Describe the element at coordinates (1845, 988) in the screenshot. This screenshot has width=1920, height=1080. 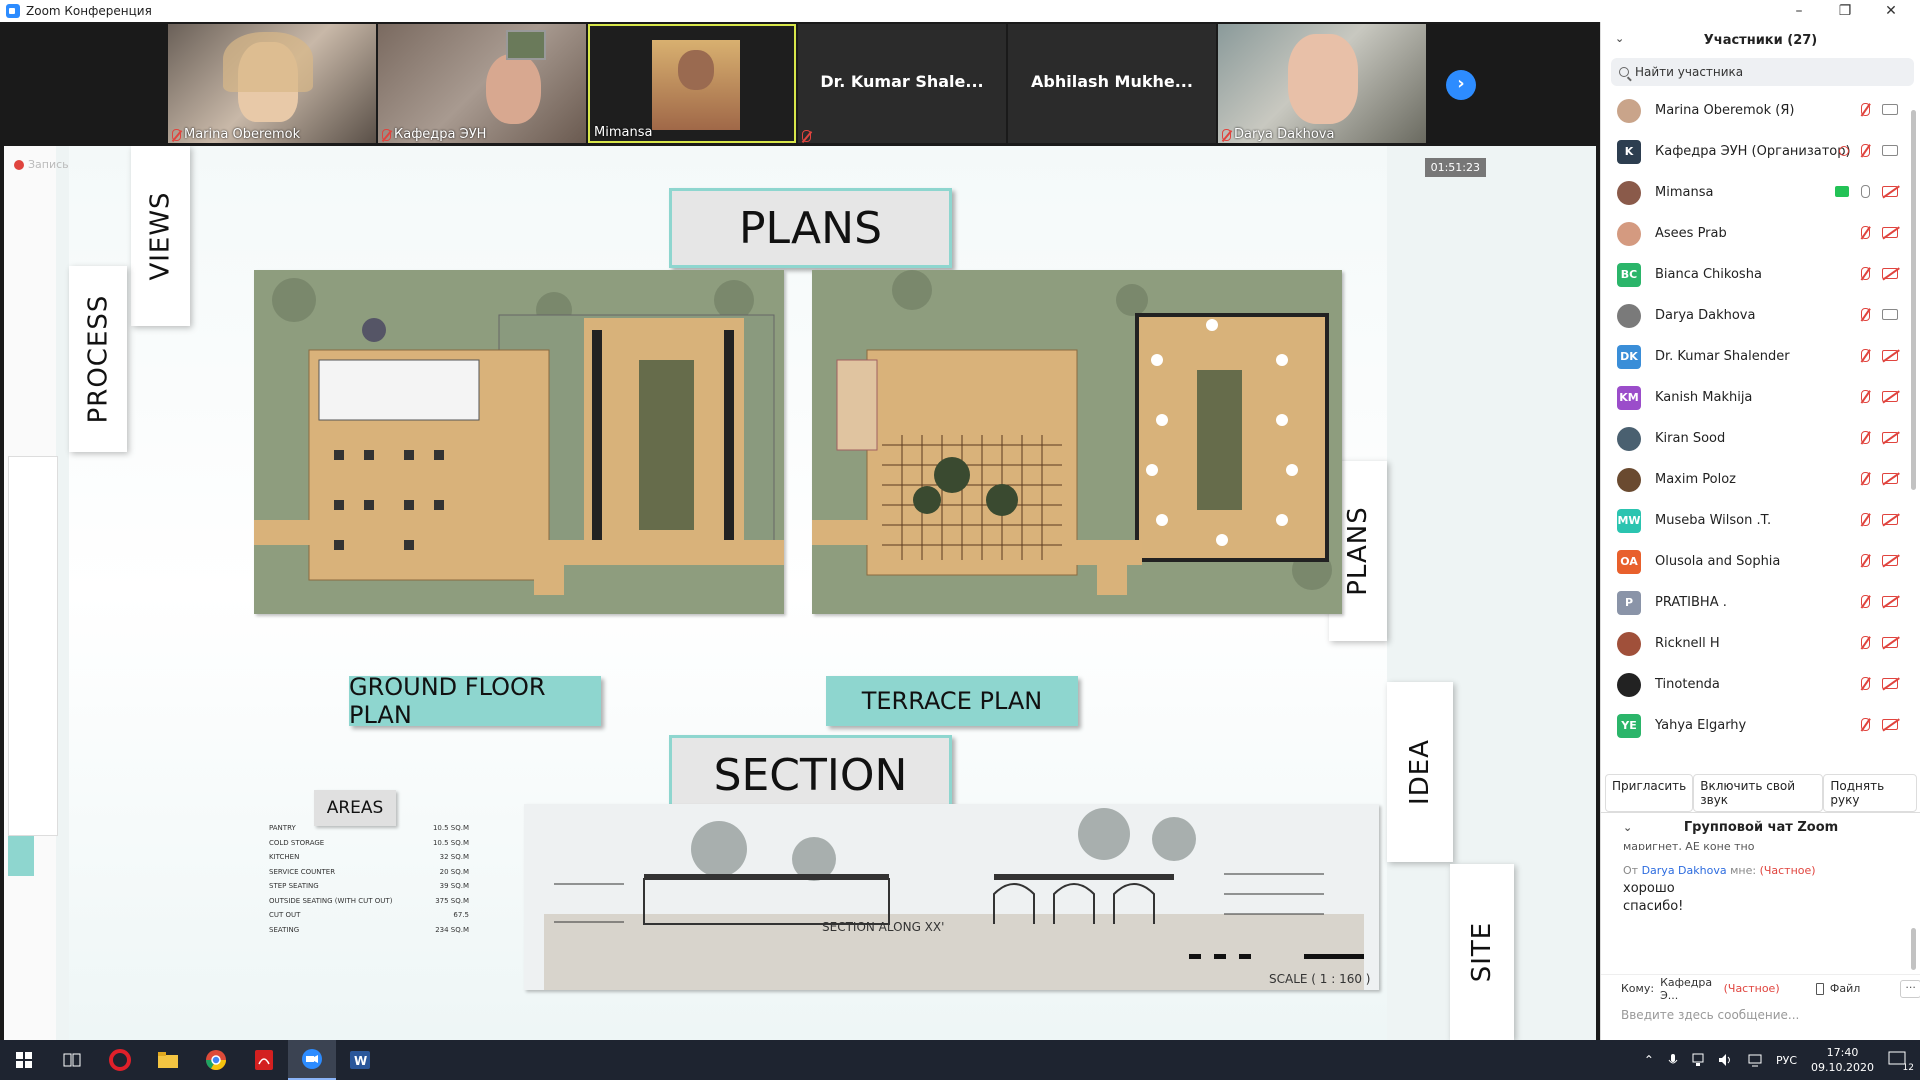
I see `file-button: Файл` at that location.